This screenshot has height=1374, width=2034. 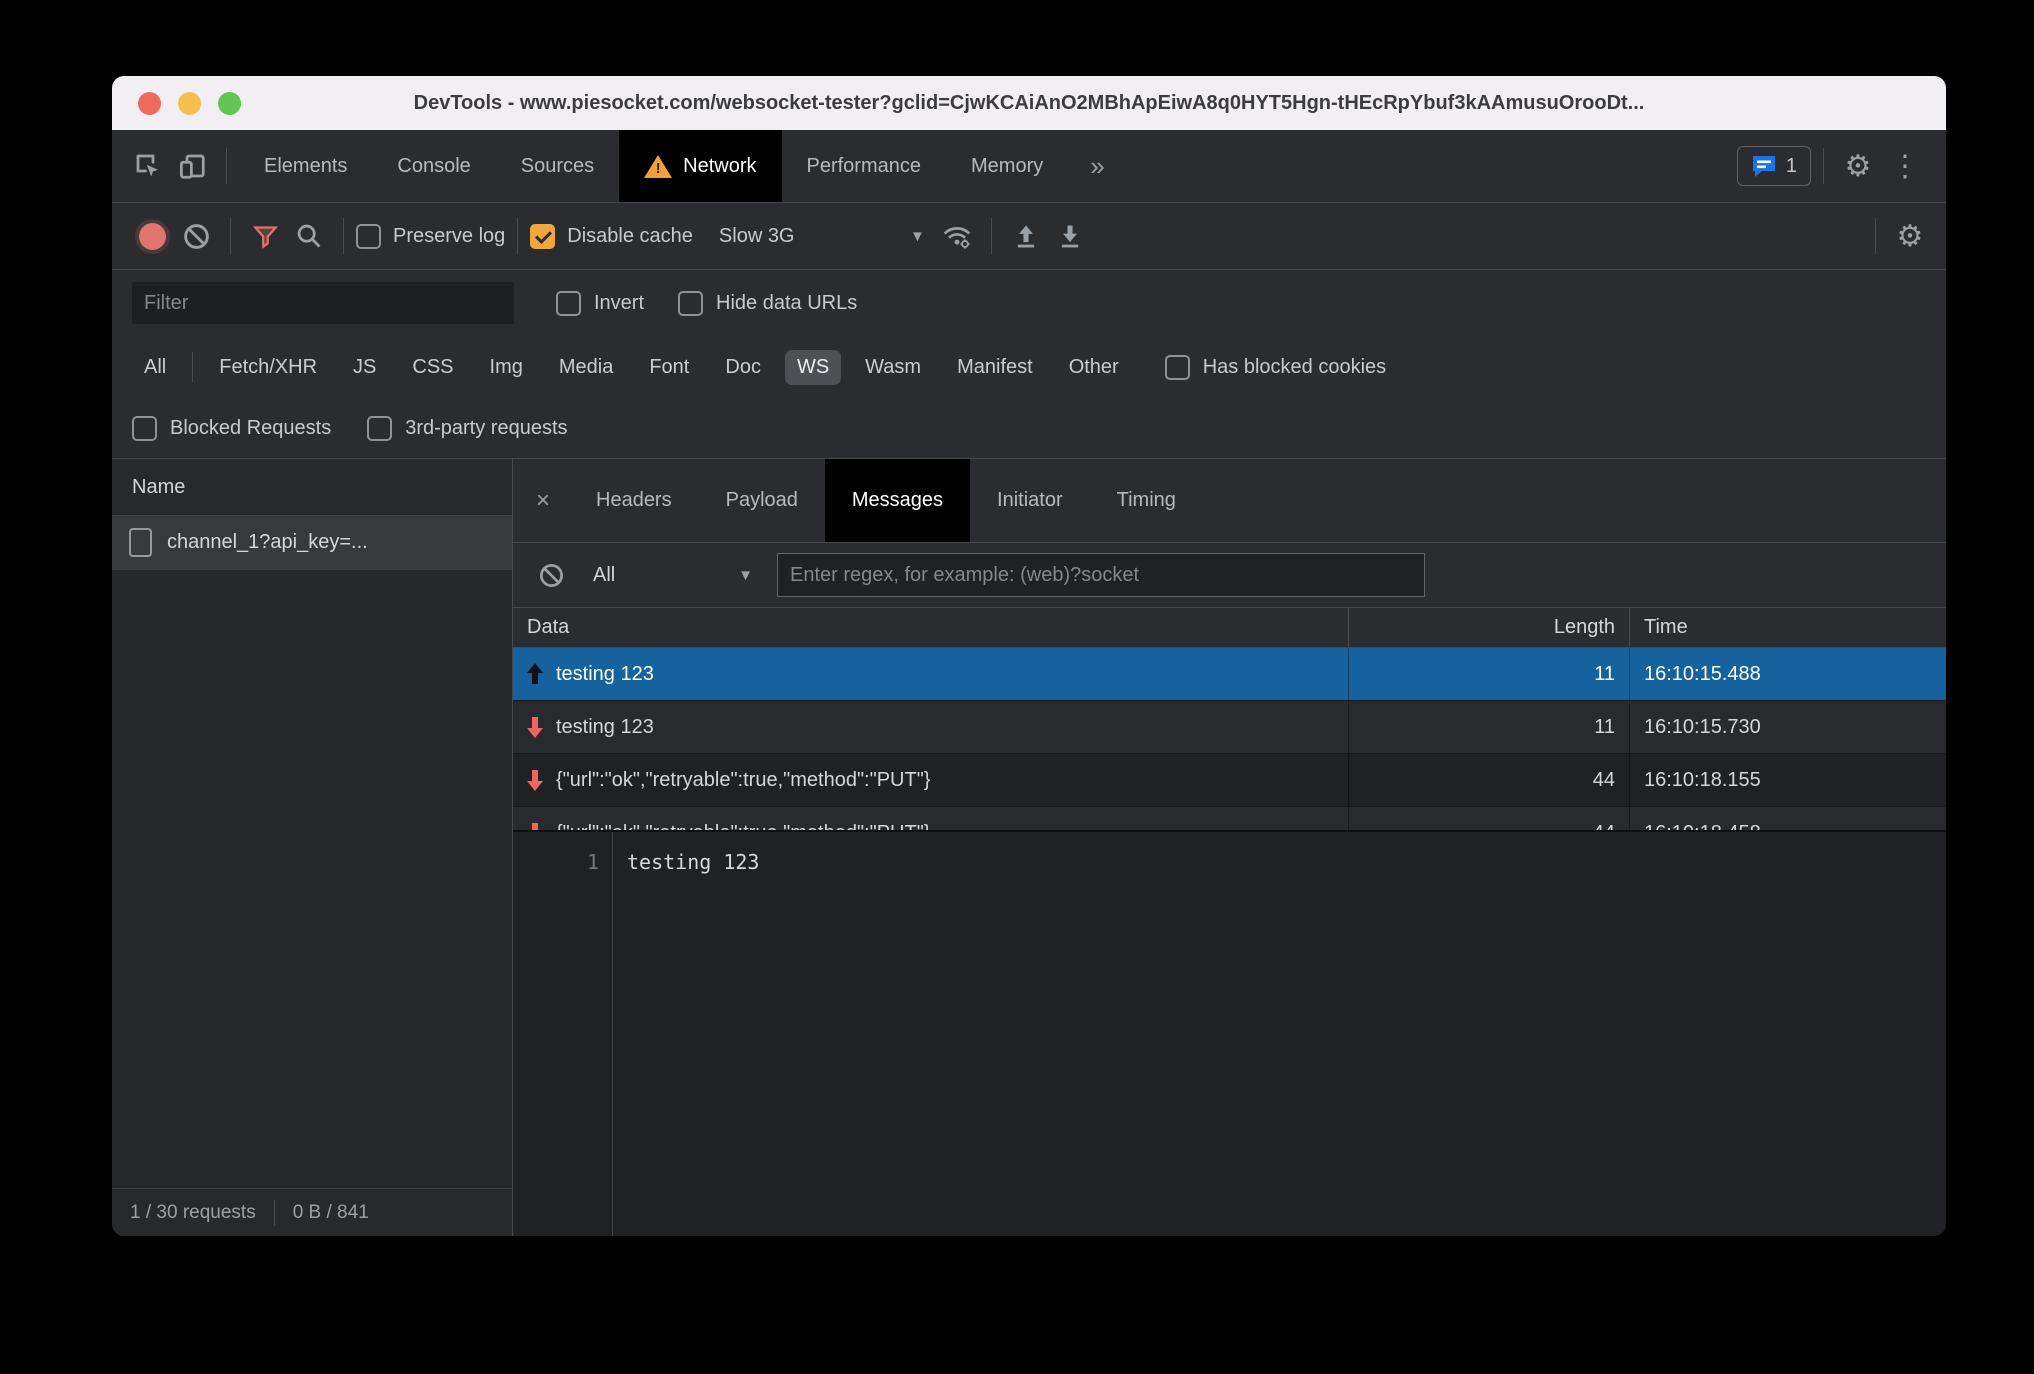 I want to click on type-filter-label: Manifest, so click(x=995, y=366).